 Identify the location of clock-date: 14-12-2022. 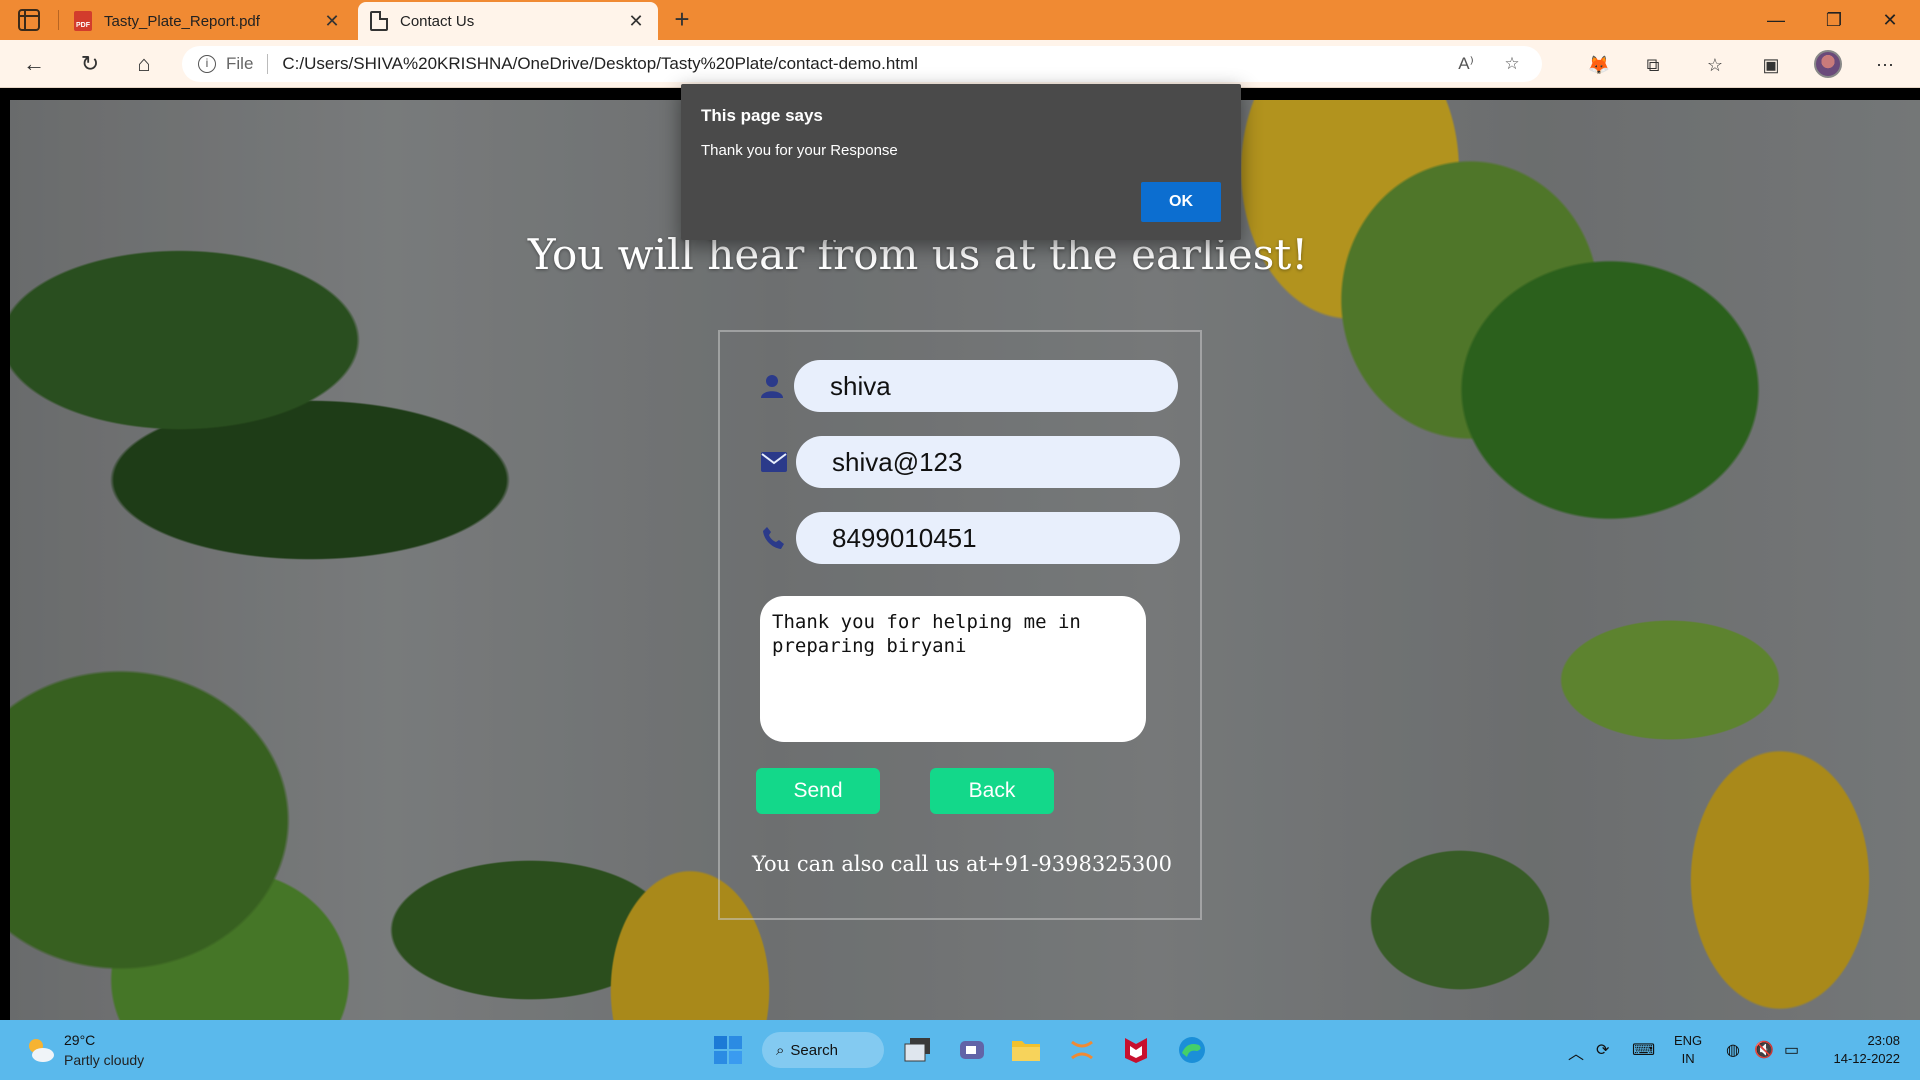
(1867, 1058).